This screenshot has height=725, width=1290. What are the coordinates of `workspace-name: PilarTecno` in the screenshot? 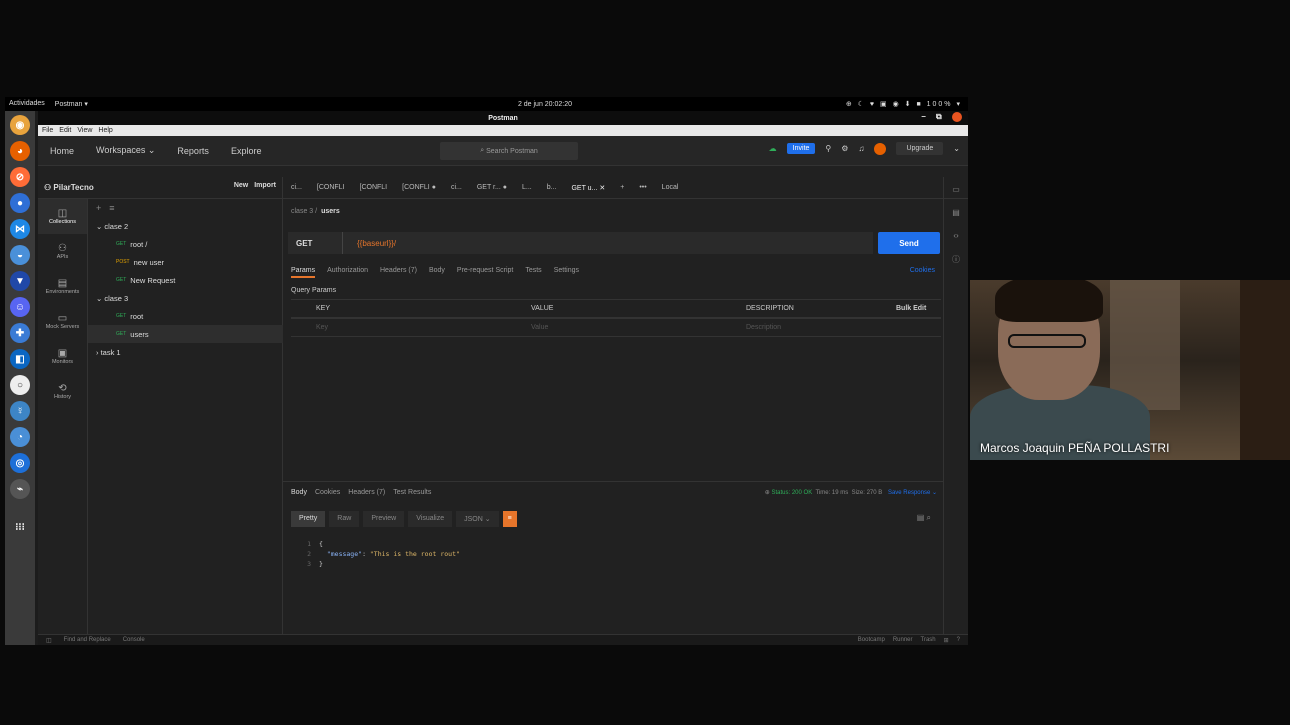 It's located at (73, 187).